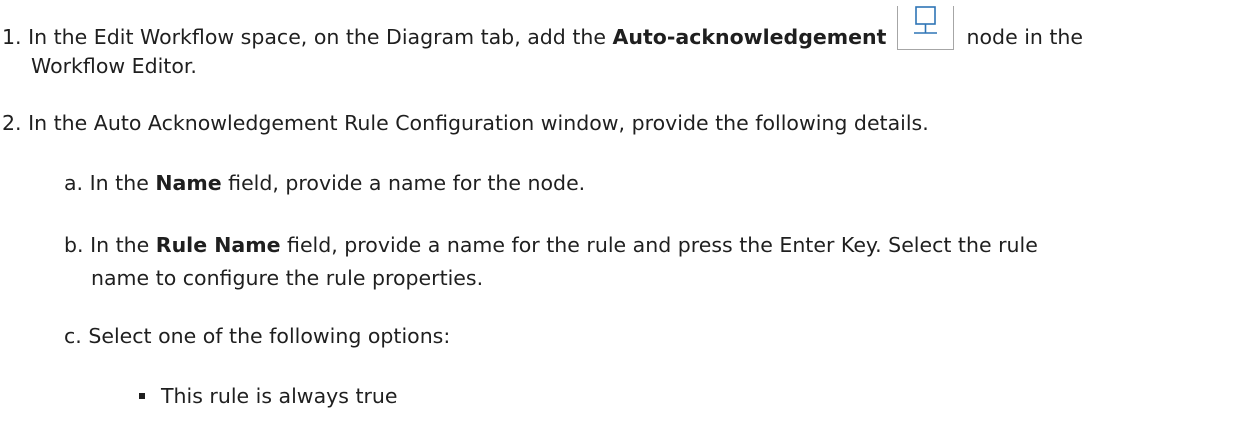 This screenshot has width=1253, height=423. I want to click on substep-a-letter: a., so click(74, 183).